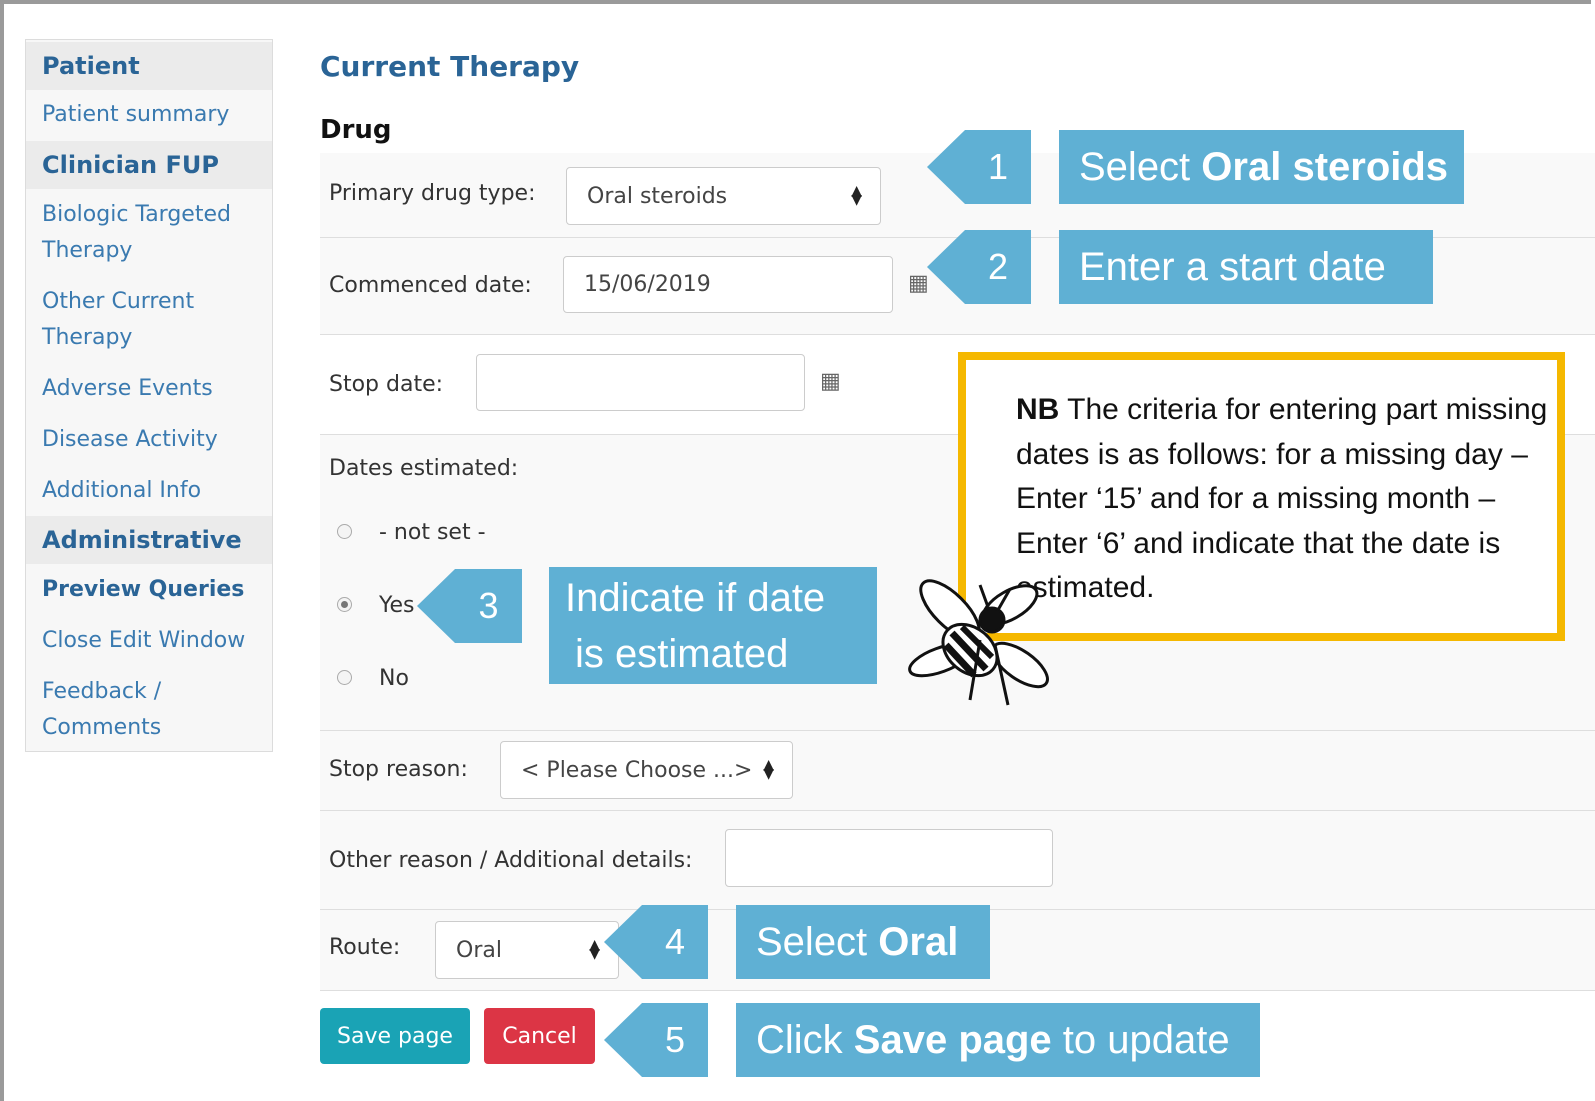 The height and width of the screenshot is (1101, 1595). I want to click on callout-step-4: Select Oral, so click(863, 942).